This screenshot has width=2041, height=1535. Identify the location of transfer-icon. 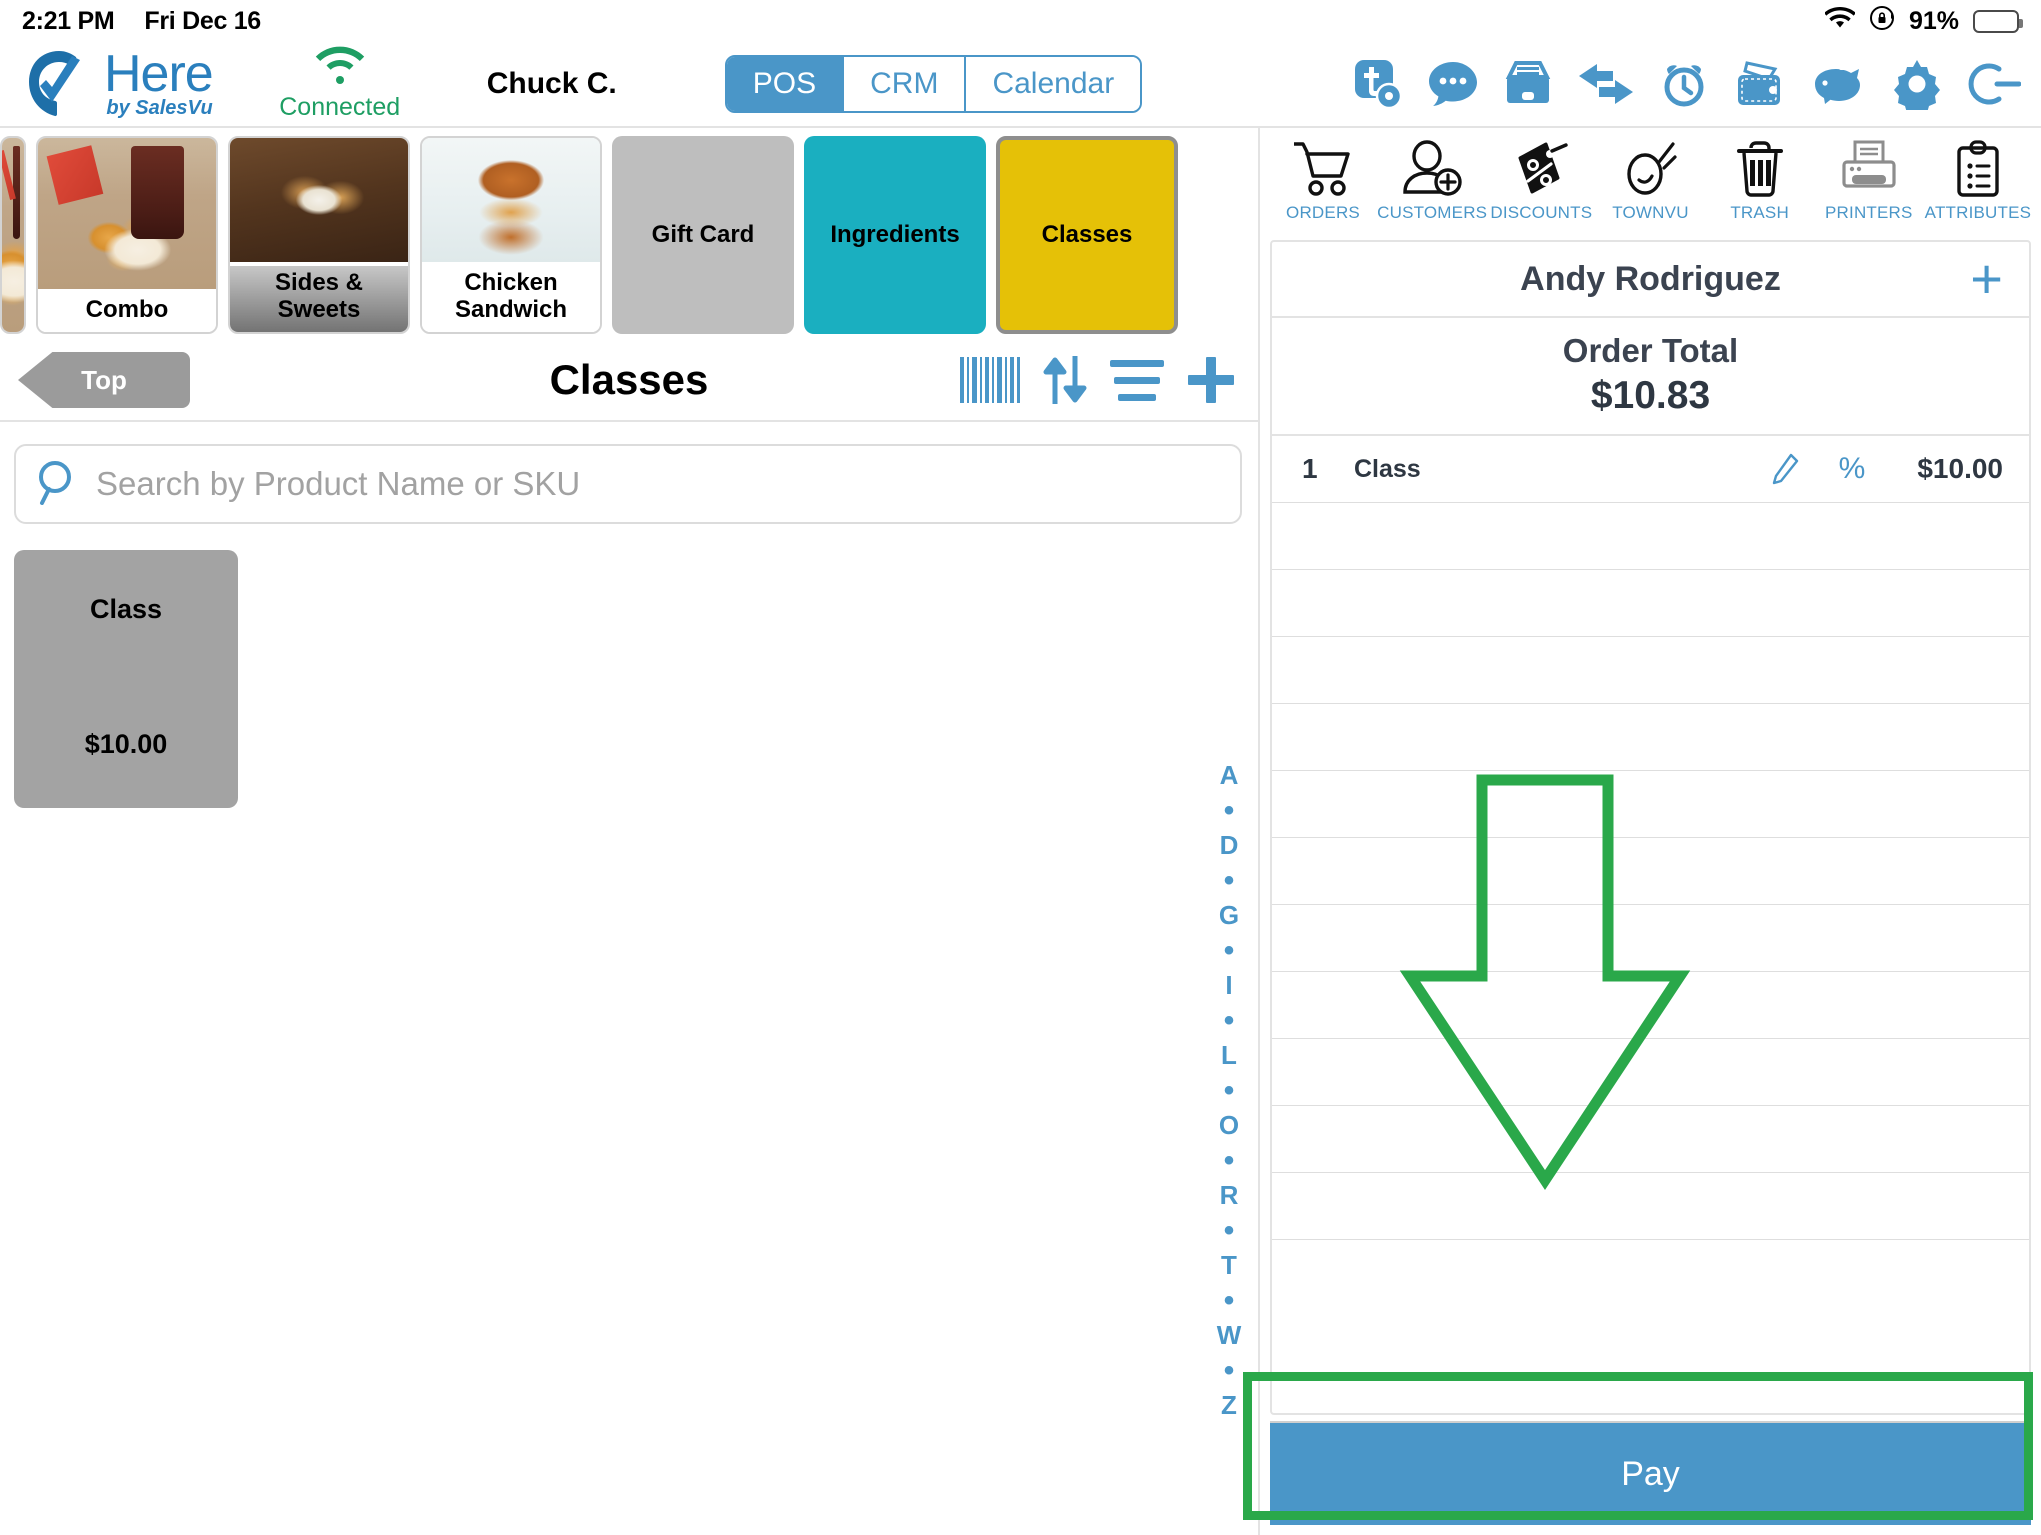
(1606, 84).